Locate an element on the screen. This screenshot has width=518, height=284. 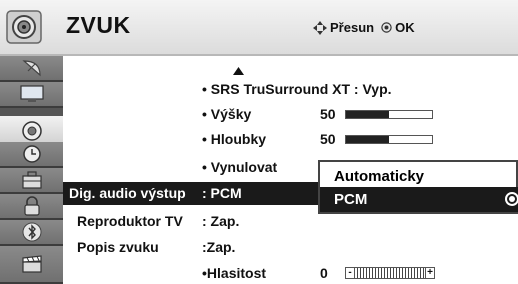
option-pcm-label: PCM is located at coordinates (351, 199).